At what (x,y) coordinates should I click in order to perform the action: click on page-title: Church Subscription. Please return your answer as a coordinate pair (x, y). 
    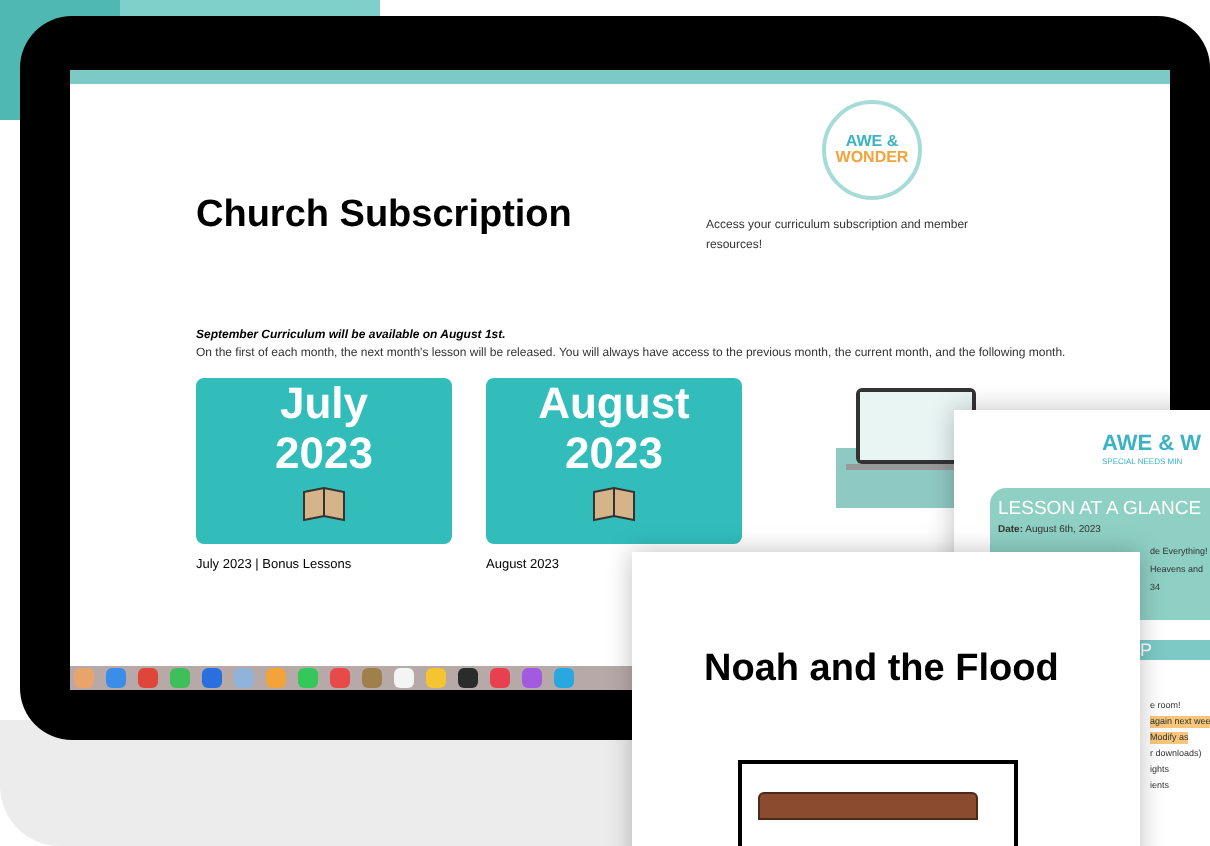
    Looking at the image, I should click on (385, 216).